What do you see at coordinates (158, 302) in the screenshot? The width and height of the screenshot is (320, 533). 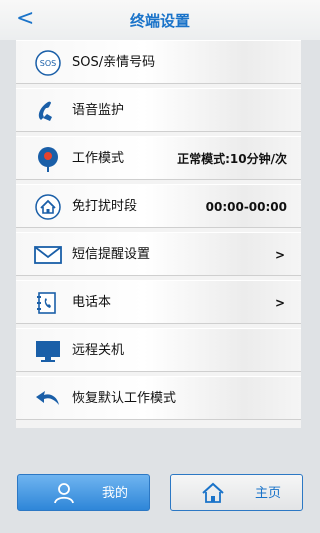 I see `row-phonebook: 电话本 >` at bounding box center [158, 302].